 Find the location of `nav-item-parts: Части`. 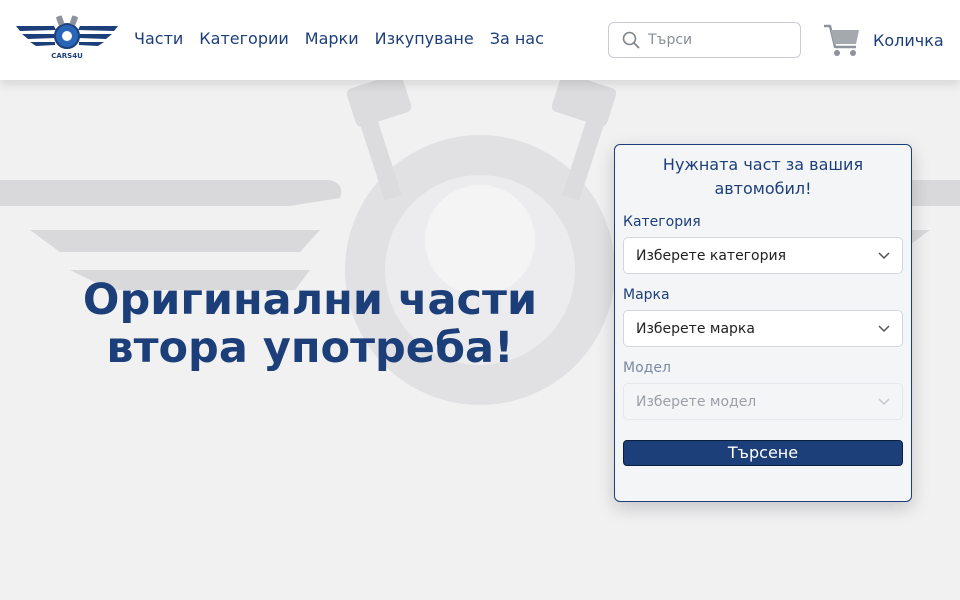

nav-item-parts: Части is located at coordinates (158, 39).